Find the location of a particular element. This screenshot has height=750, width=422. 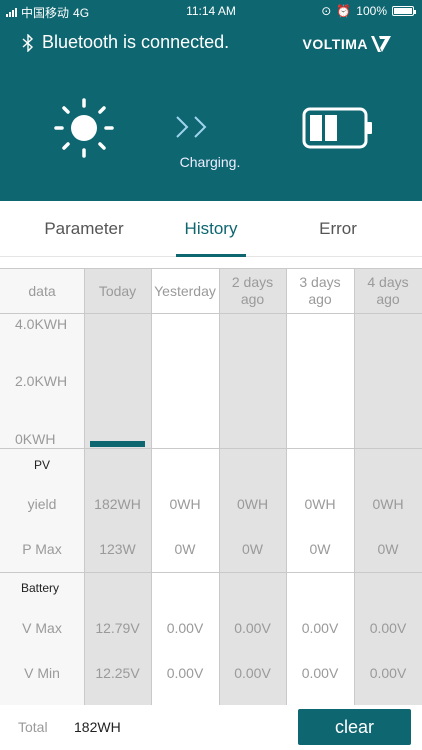

day-header: 2 days ago is located at coordinates (252, 290).